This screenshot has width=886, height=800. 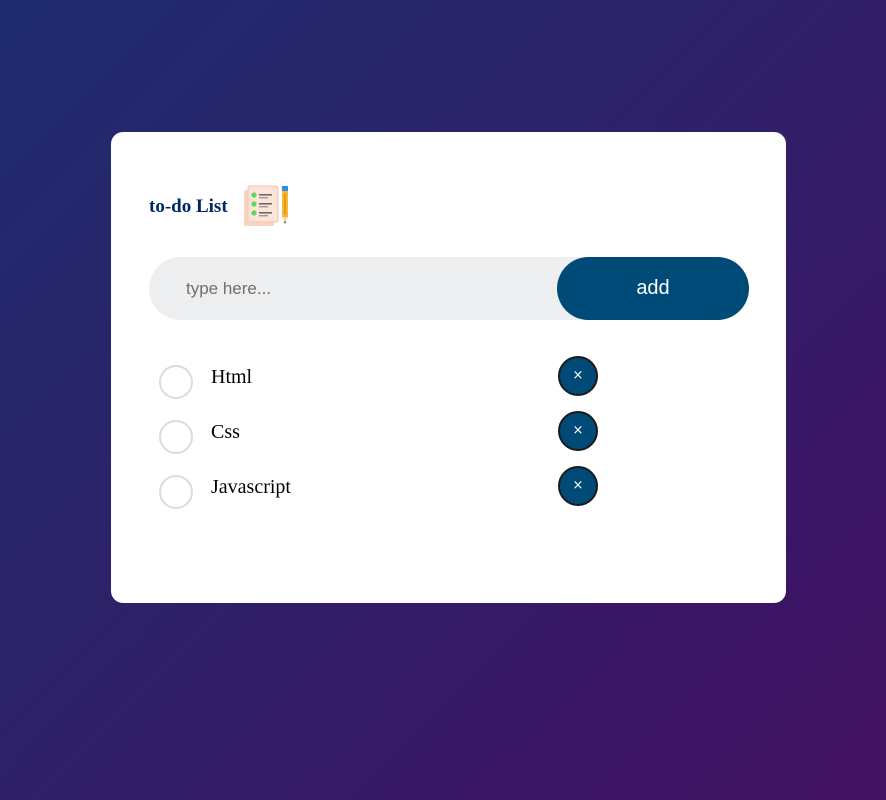 What do you see at coordinates (251, 487) in the screenshot?
I see `task-label: Javascript` at bounding box center [251, 487].